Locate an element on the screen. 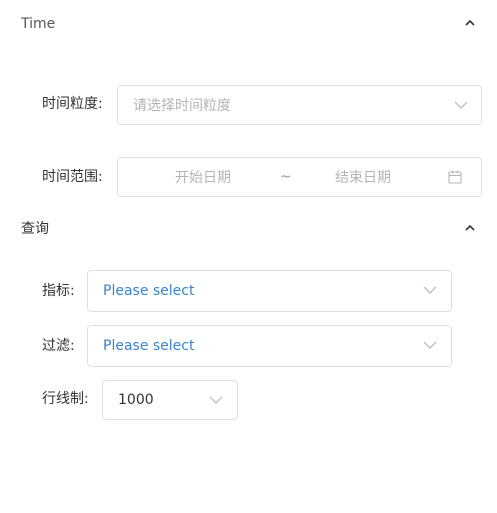 This screenshot has width=497, height=513. filter-placeholder: Please select is located at coordinates (149, 346).